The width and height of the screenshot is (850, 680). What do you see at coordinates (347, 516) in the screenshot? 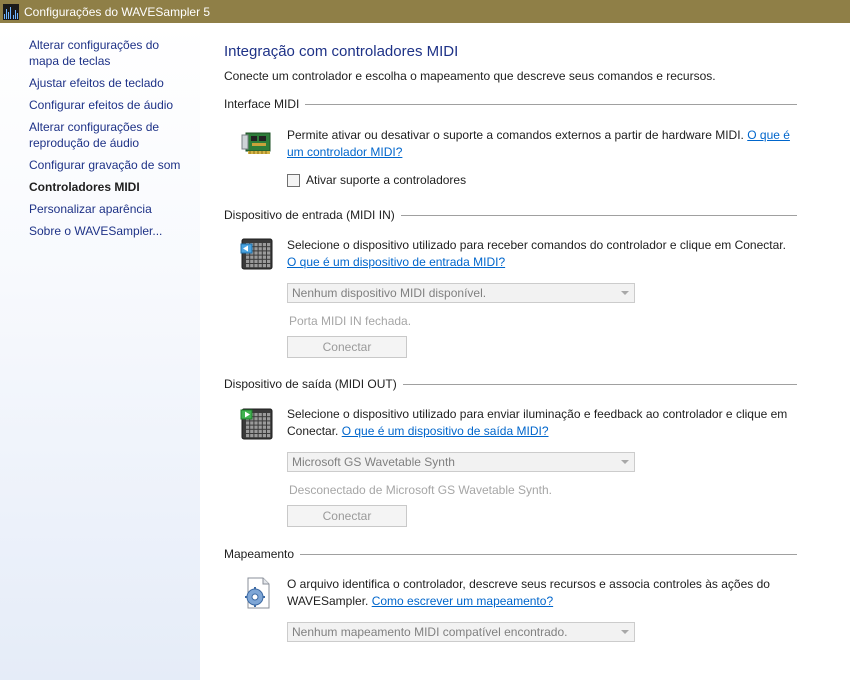
I see `connect-midi-out-button: Conectar` at bounding box center [347, 516].